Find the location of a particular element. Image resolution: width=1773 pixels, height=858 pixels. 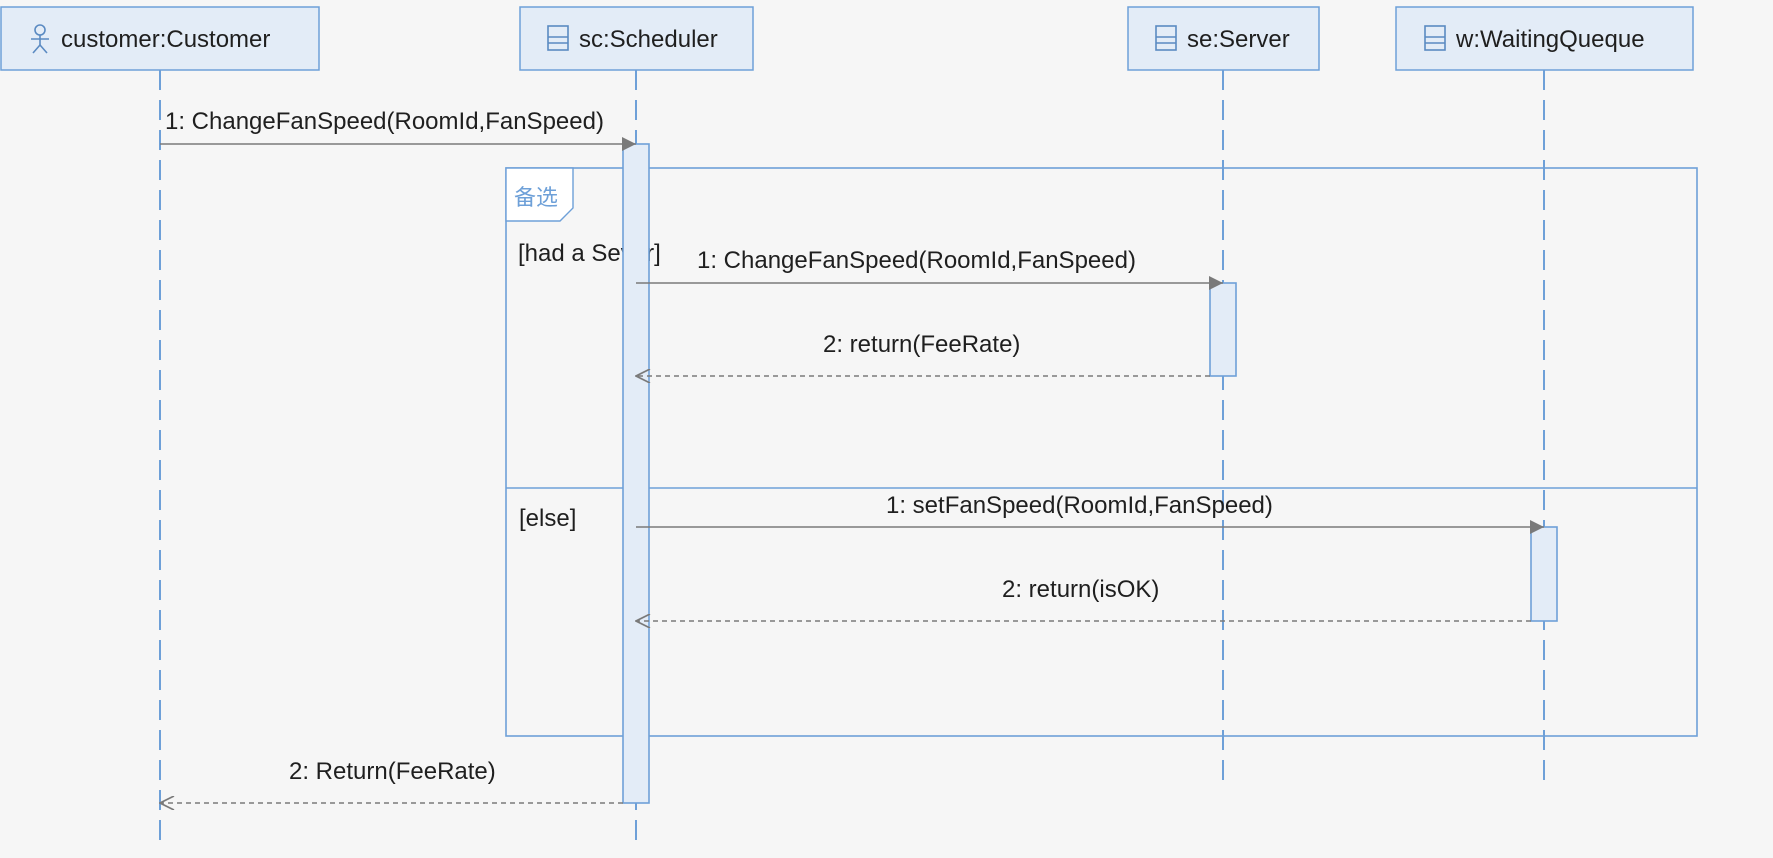

participant-scheduler: sc:Scheduler is located at coordinates (636, 38).